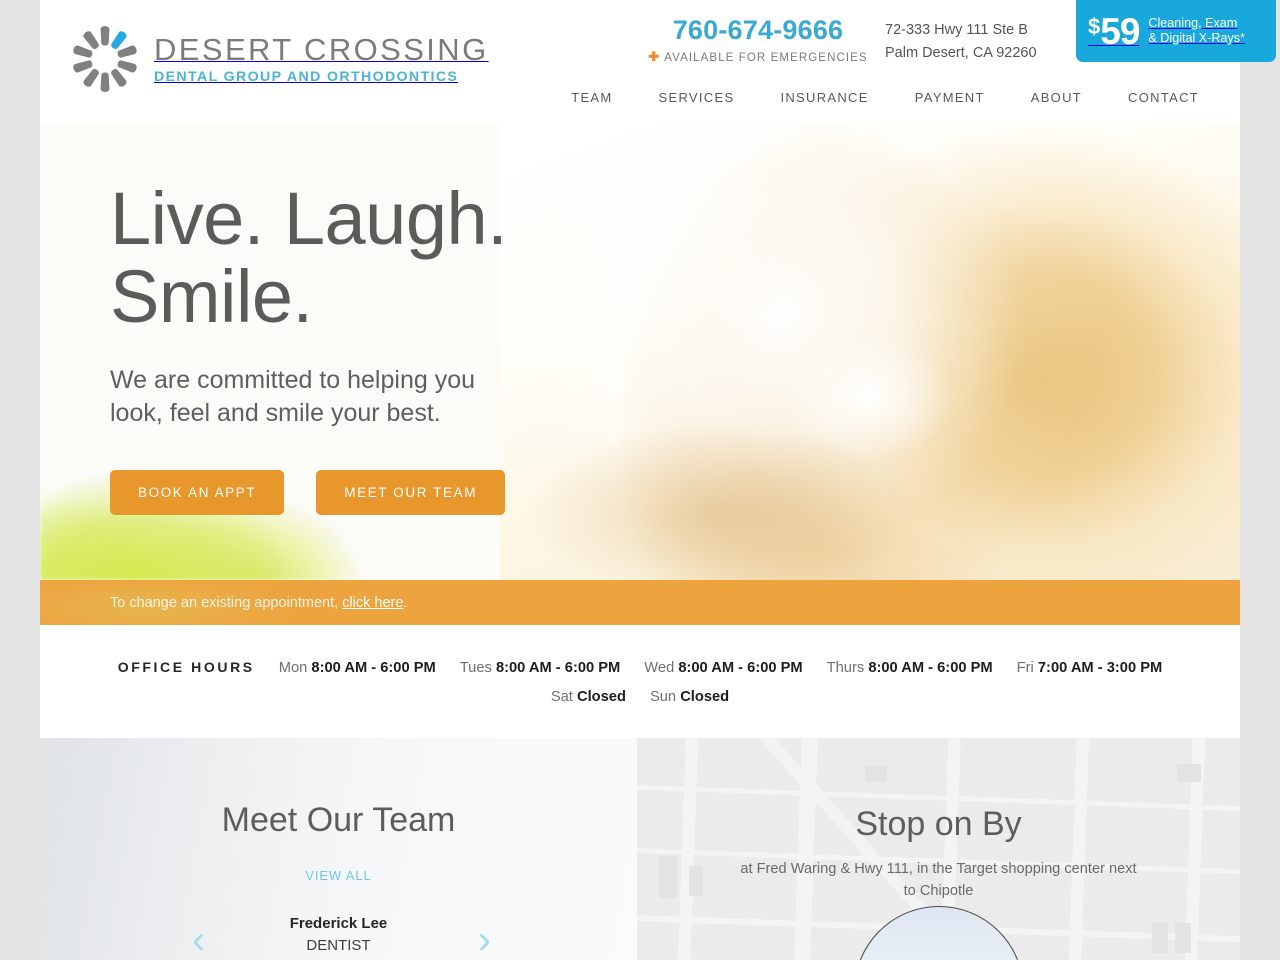  What do you see at coordinates (186, 667) in the screenshot?
I see `office-hours-label: OFFICE HOURS` at bounding box center [186, 667].